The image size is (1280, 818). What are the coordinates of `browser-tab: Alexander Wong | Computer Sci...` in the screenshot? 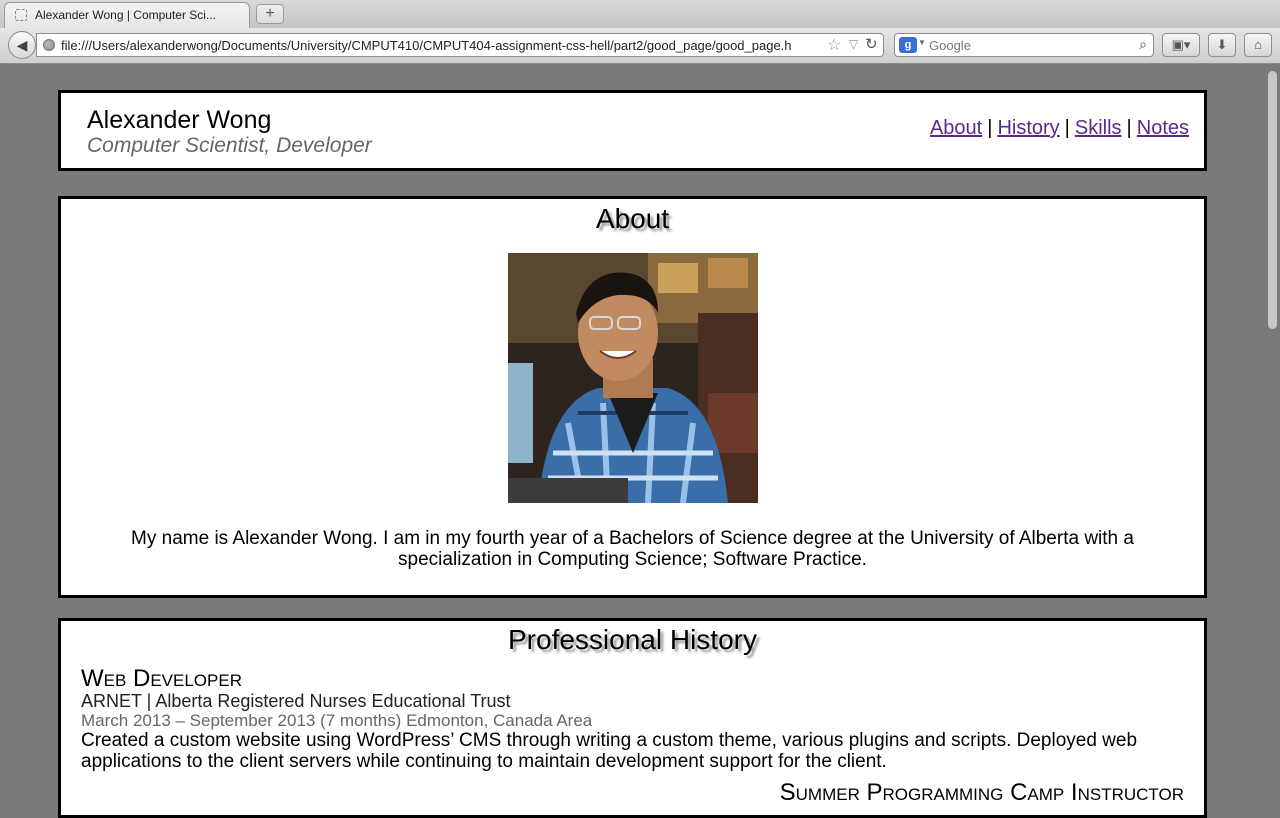 It's located at (127, 15).